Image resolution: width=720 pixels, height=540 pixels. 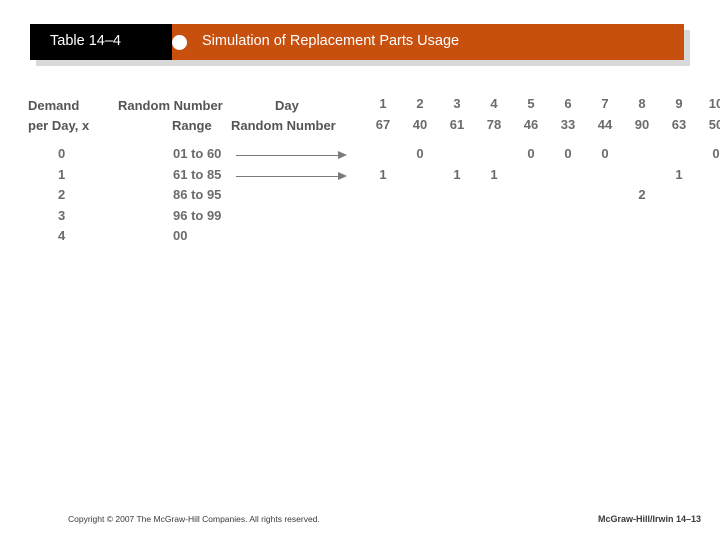 I want to click on day-random-number-cell: 50, so click(x=714, y=124).